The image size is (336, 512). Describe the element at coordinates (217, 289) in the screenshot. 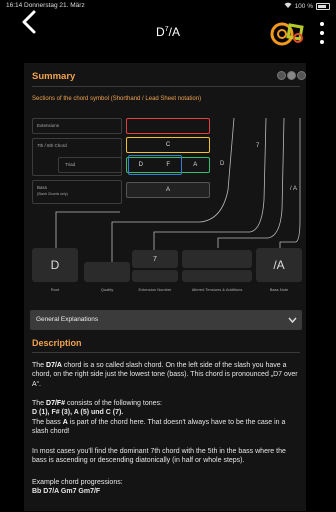

I see `symbol-label: Altered Tensions & Additions` at that location.